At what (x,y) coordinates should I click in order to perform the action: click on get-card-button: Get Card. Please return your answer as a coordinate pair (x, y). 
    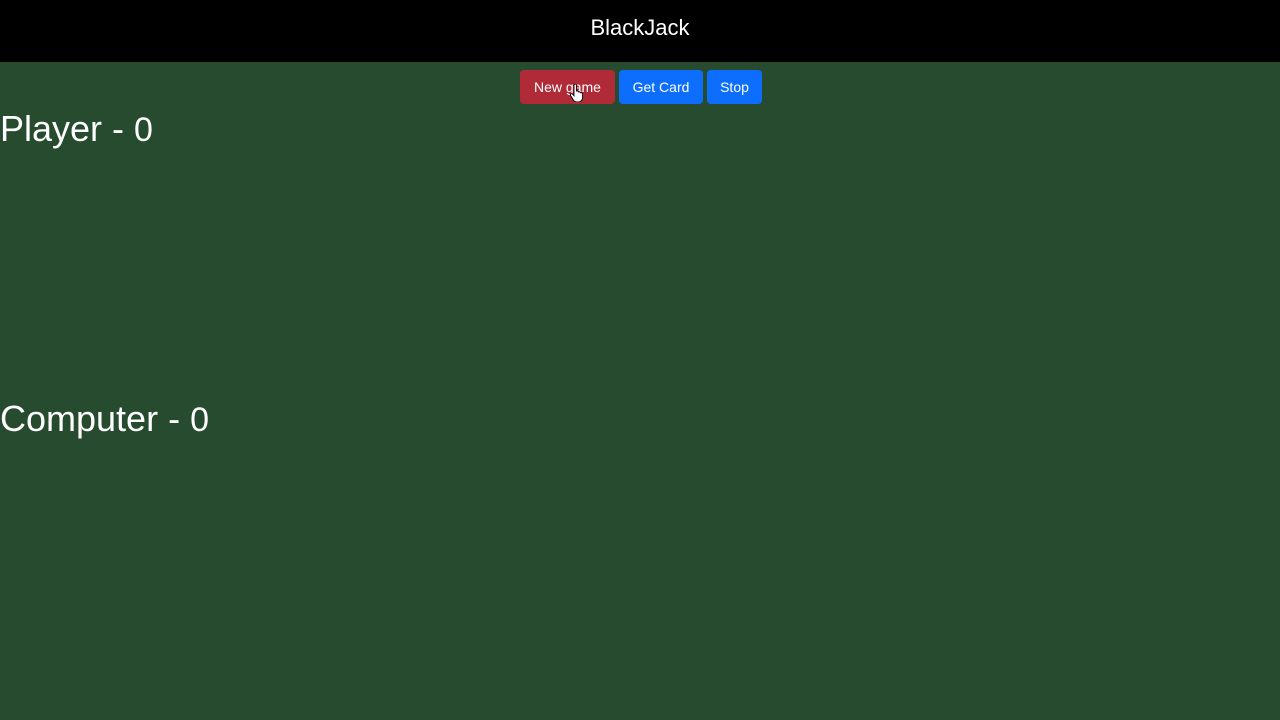
    Looking at the image, I should click on (661, 87).